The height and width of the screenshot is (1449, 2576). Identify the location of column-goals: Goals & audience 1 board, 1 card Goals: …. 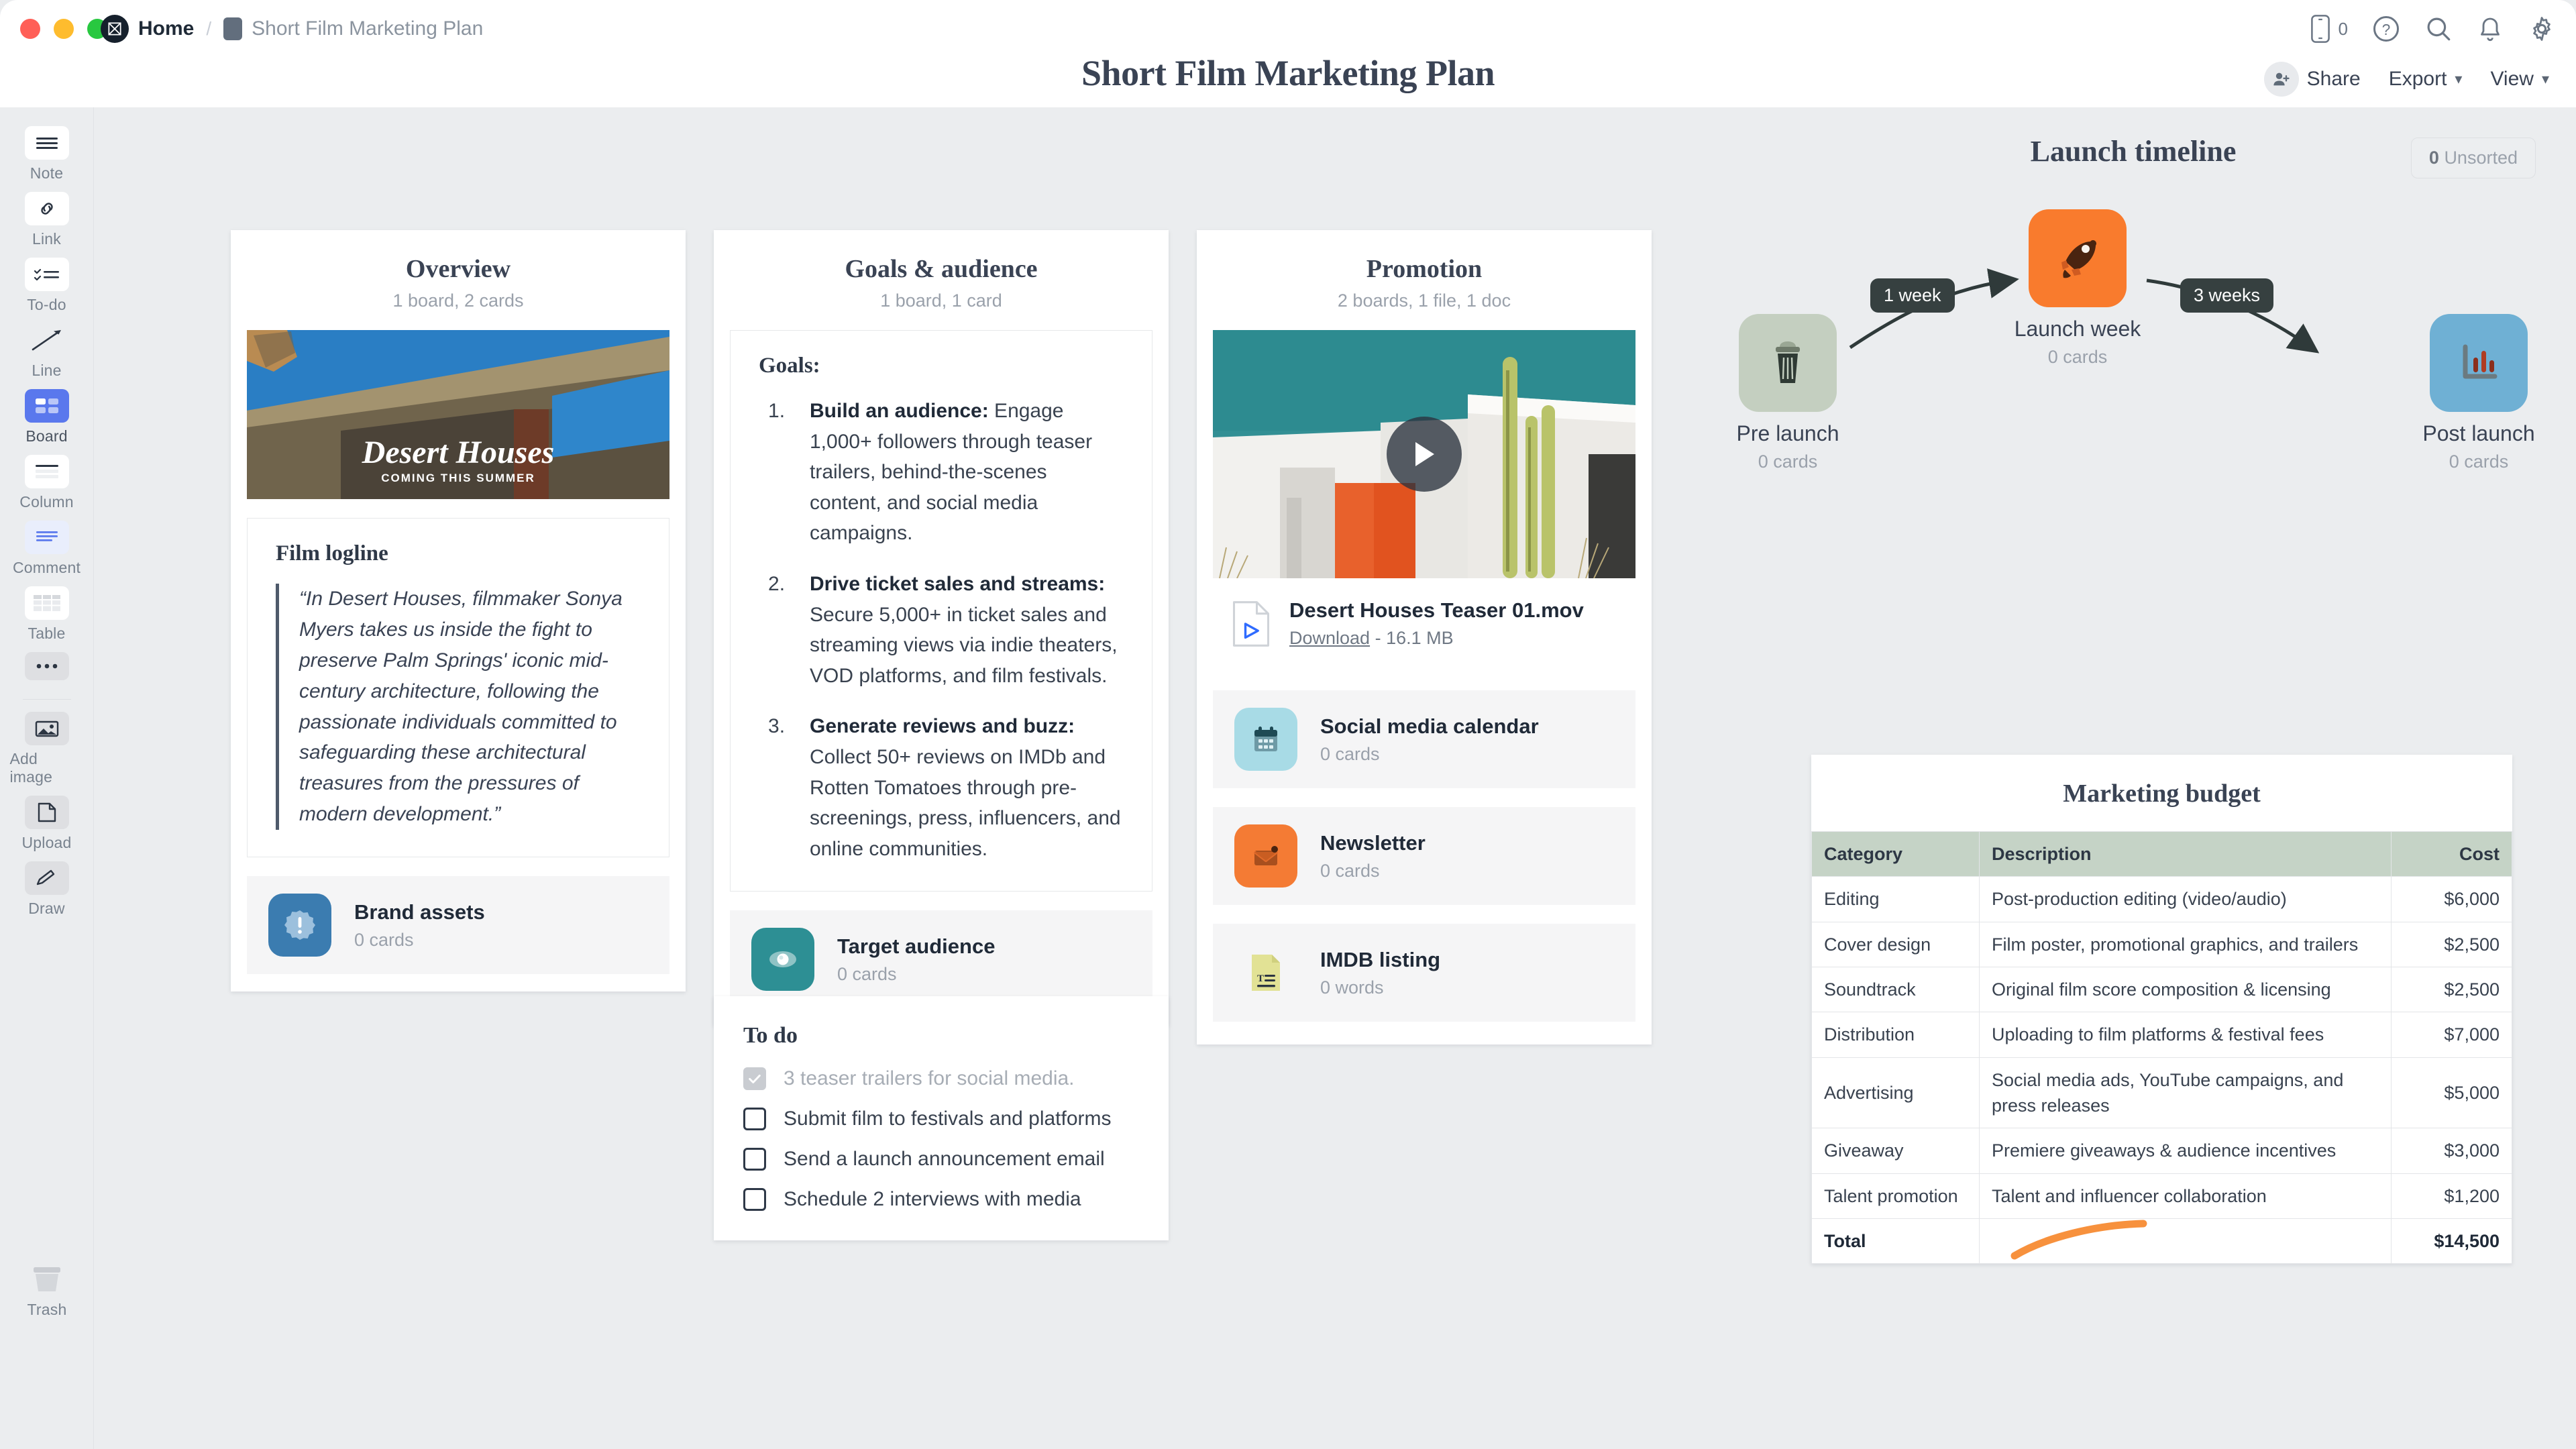
(941, 628).